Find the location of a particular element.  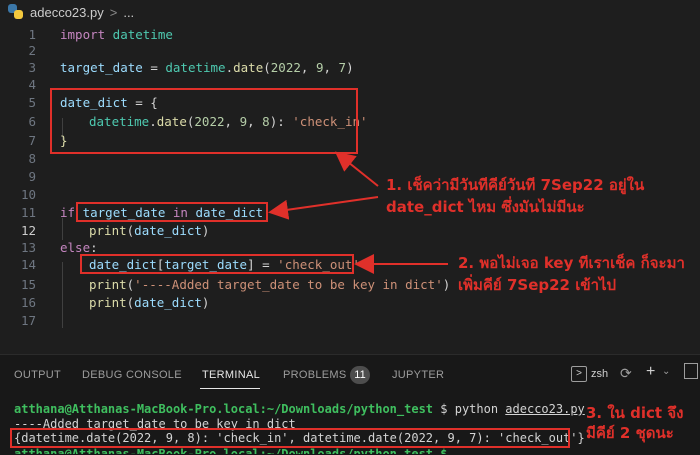

add-terminal-icon: + is located at coordinates (650, 372).